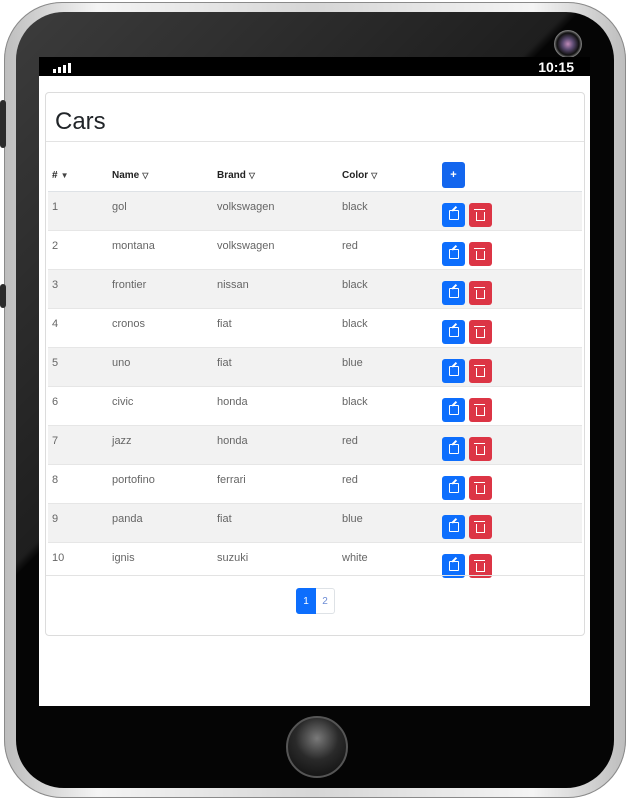  I want to click on table-bottom-divider, so click(315, 575).